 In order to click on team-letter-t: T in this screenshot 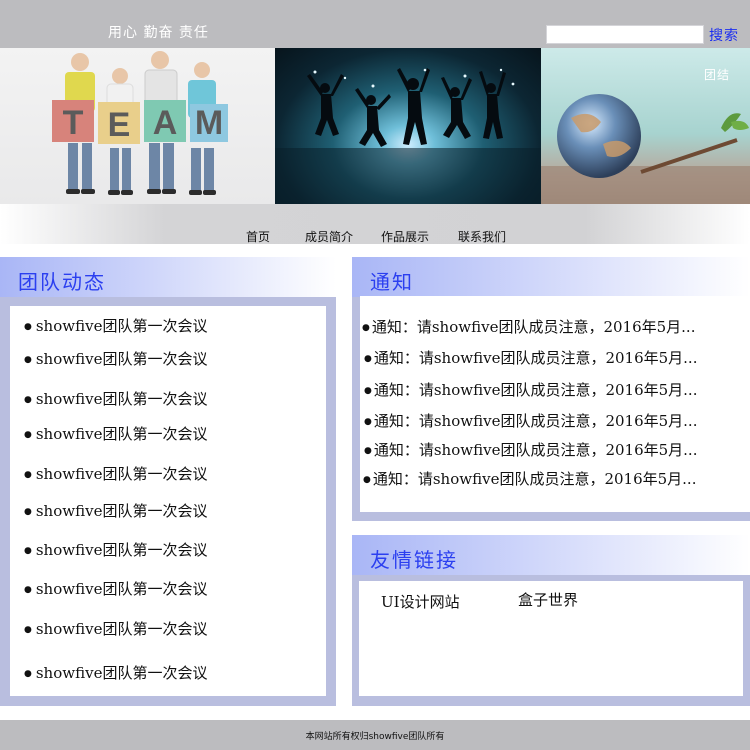, I will do `click(73, 123)`.